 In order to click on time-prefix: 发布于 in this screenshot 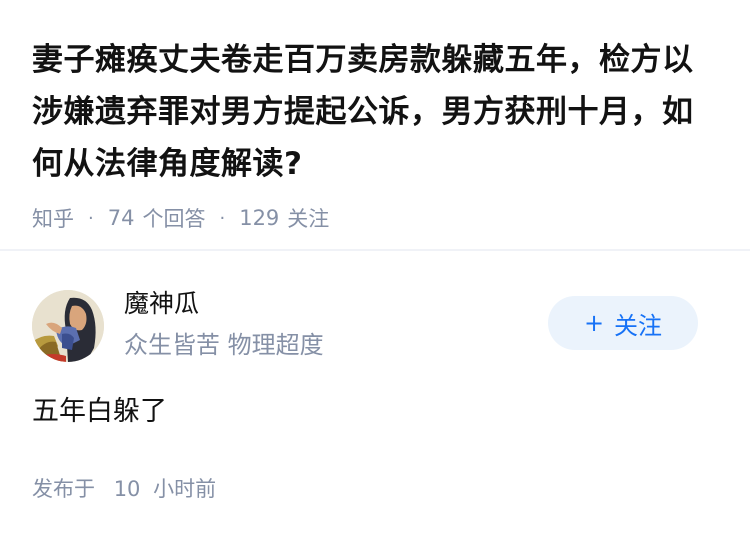, I will do `click(63, 489)`.